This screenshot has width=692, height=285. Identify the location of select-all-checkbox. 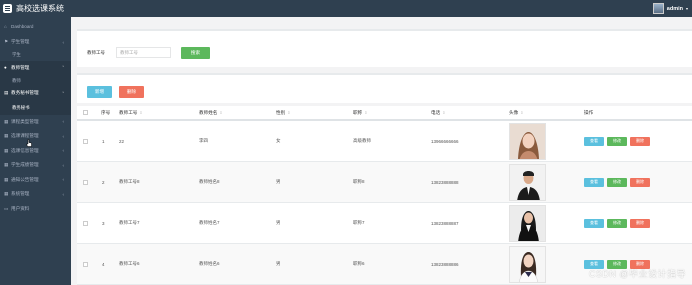
(85, 112).